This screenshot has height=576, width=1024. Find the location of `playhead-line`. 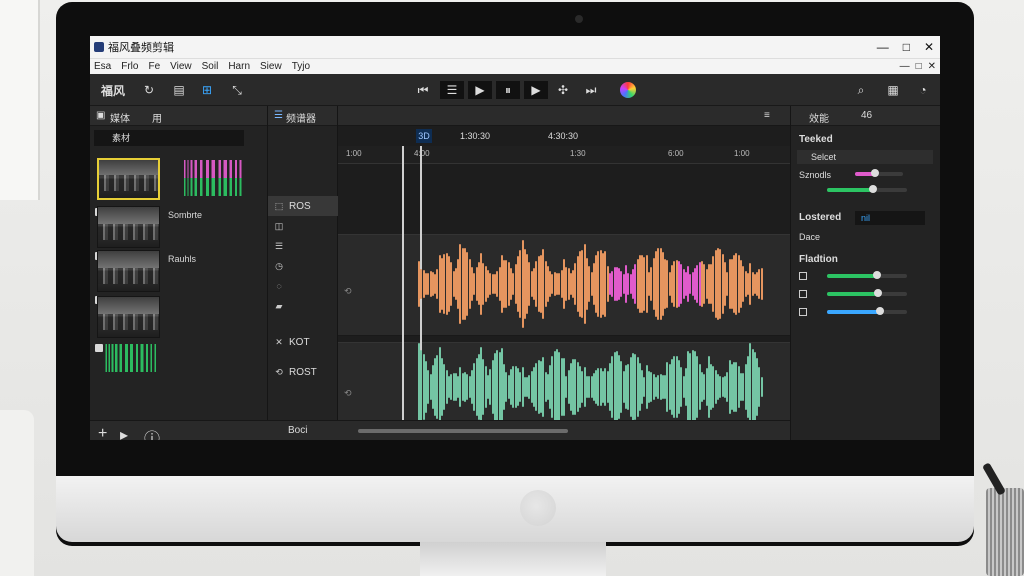

playhead-line is located at coordinates (403, 293).